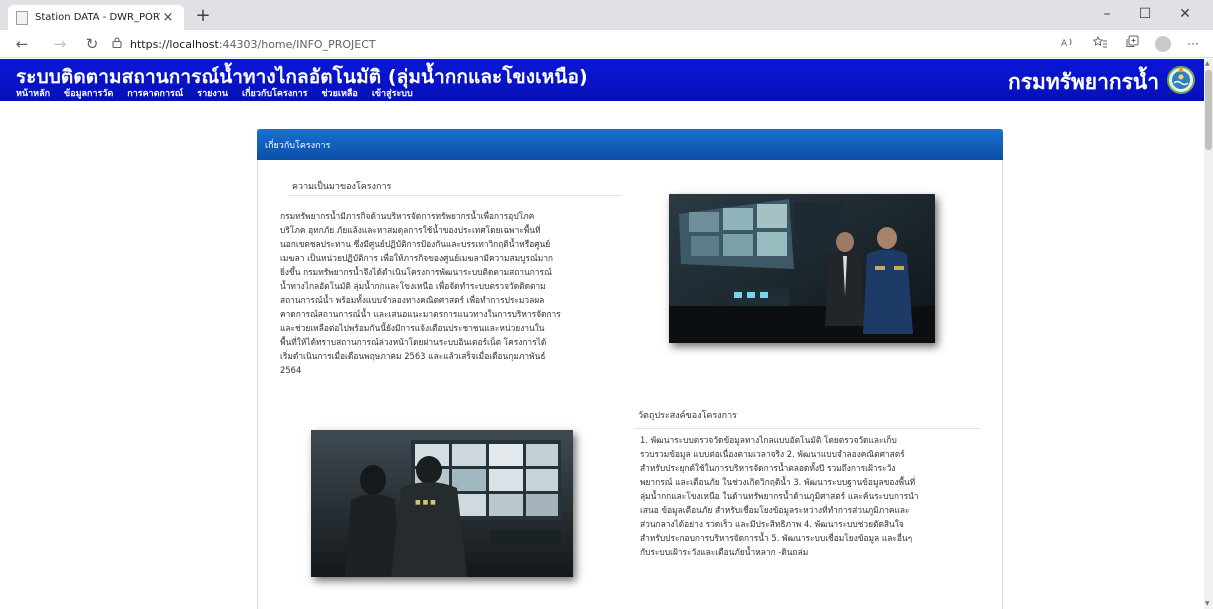  Describe the element at coordinates (342, 187) in the screenshot. I see `background-heading: ความเป็นมาของโครงการ` at that location.